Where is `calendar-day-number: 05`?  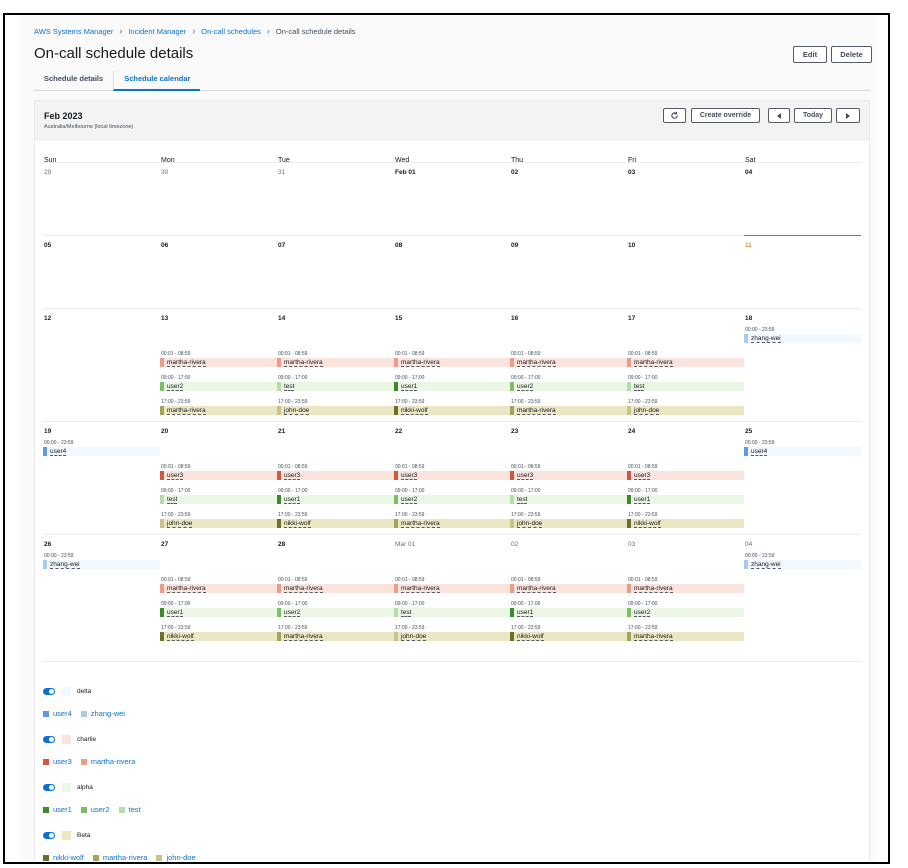
calendar-day-number: 05 is located at coordinates (47, 245).